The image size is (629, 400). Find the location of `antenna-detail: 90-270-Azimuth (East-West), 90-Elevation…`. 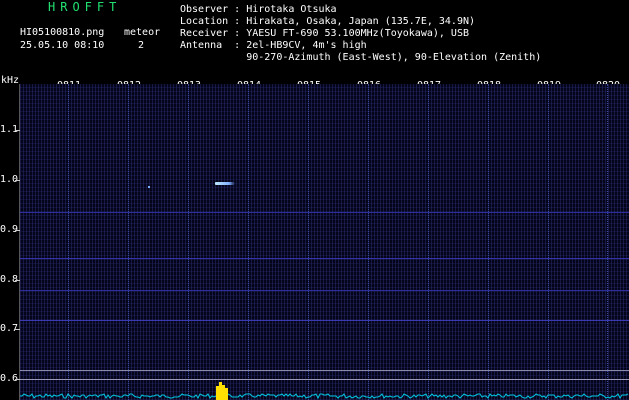

antenna-detail: 90-270-Azimuth (East-West), 90-Elevation… is located at coordinates (361, 57).